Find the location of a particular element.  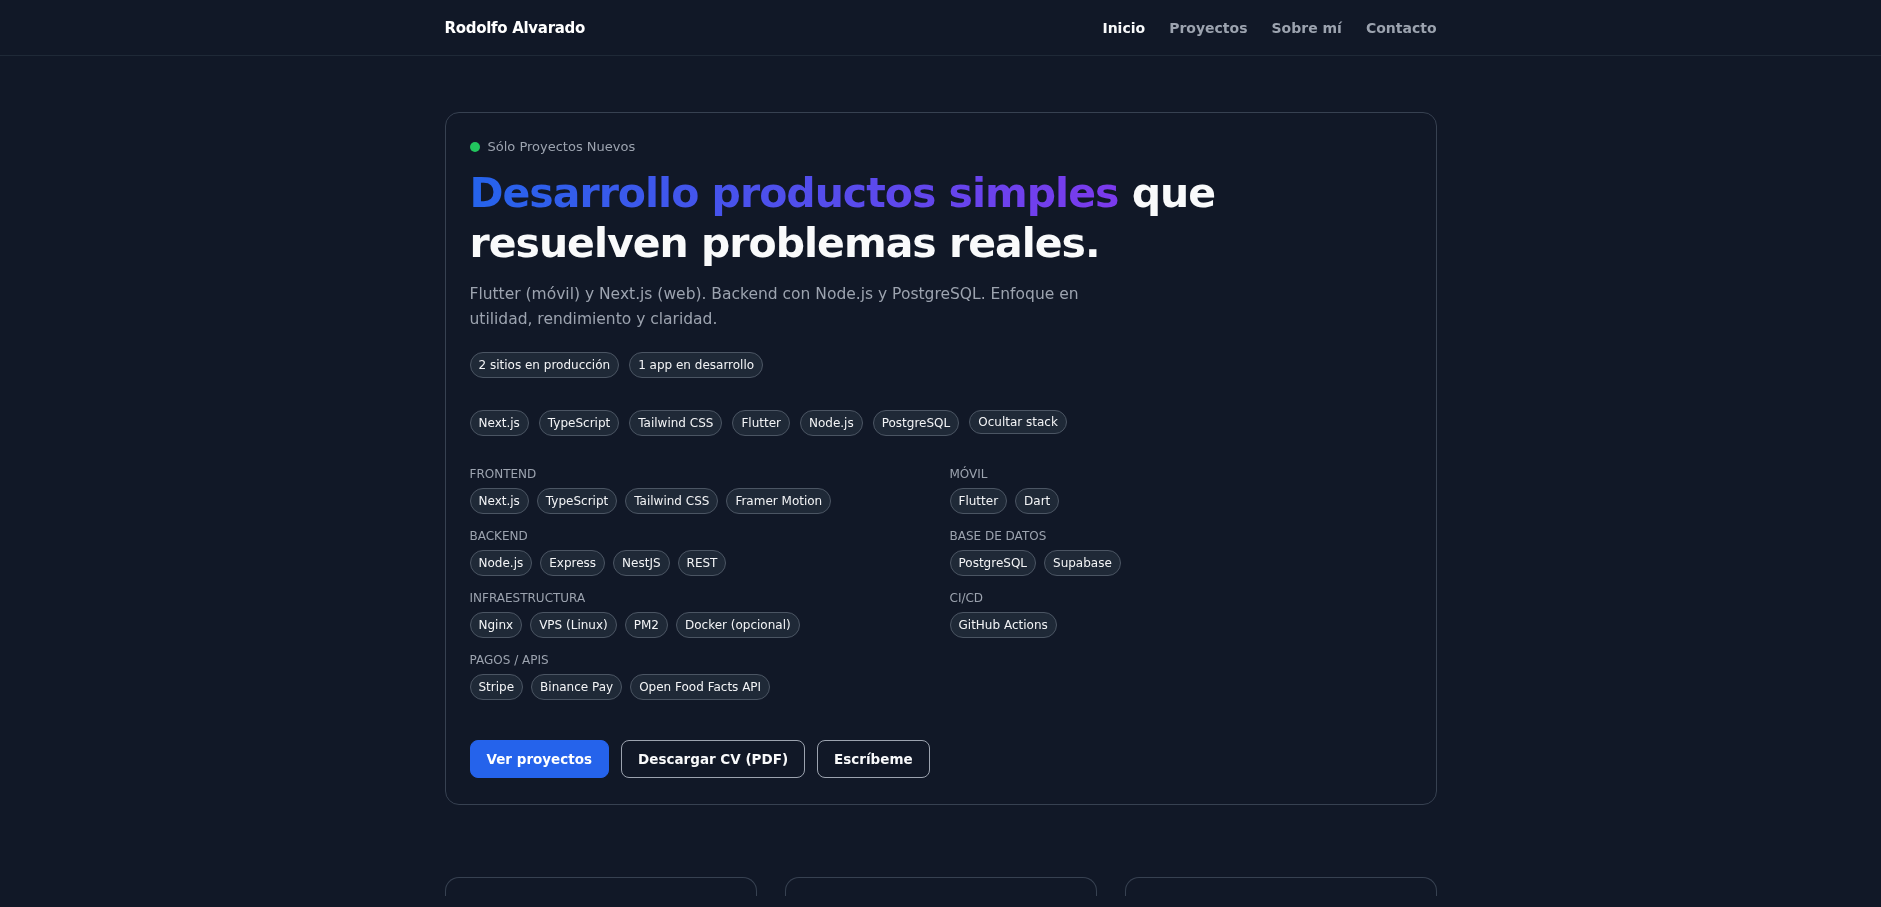

nav-link: Proyectos is located at coordinates (1208, 27).